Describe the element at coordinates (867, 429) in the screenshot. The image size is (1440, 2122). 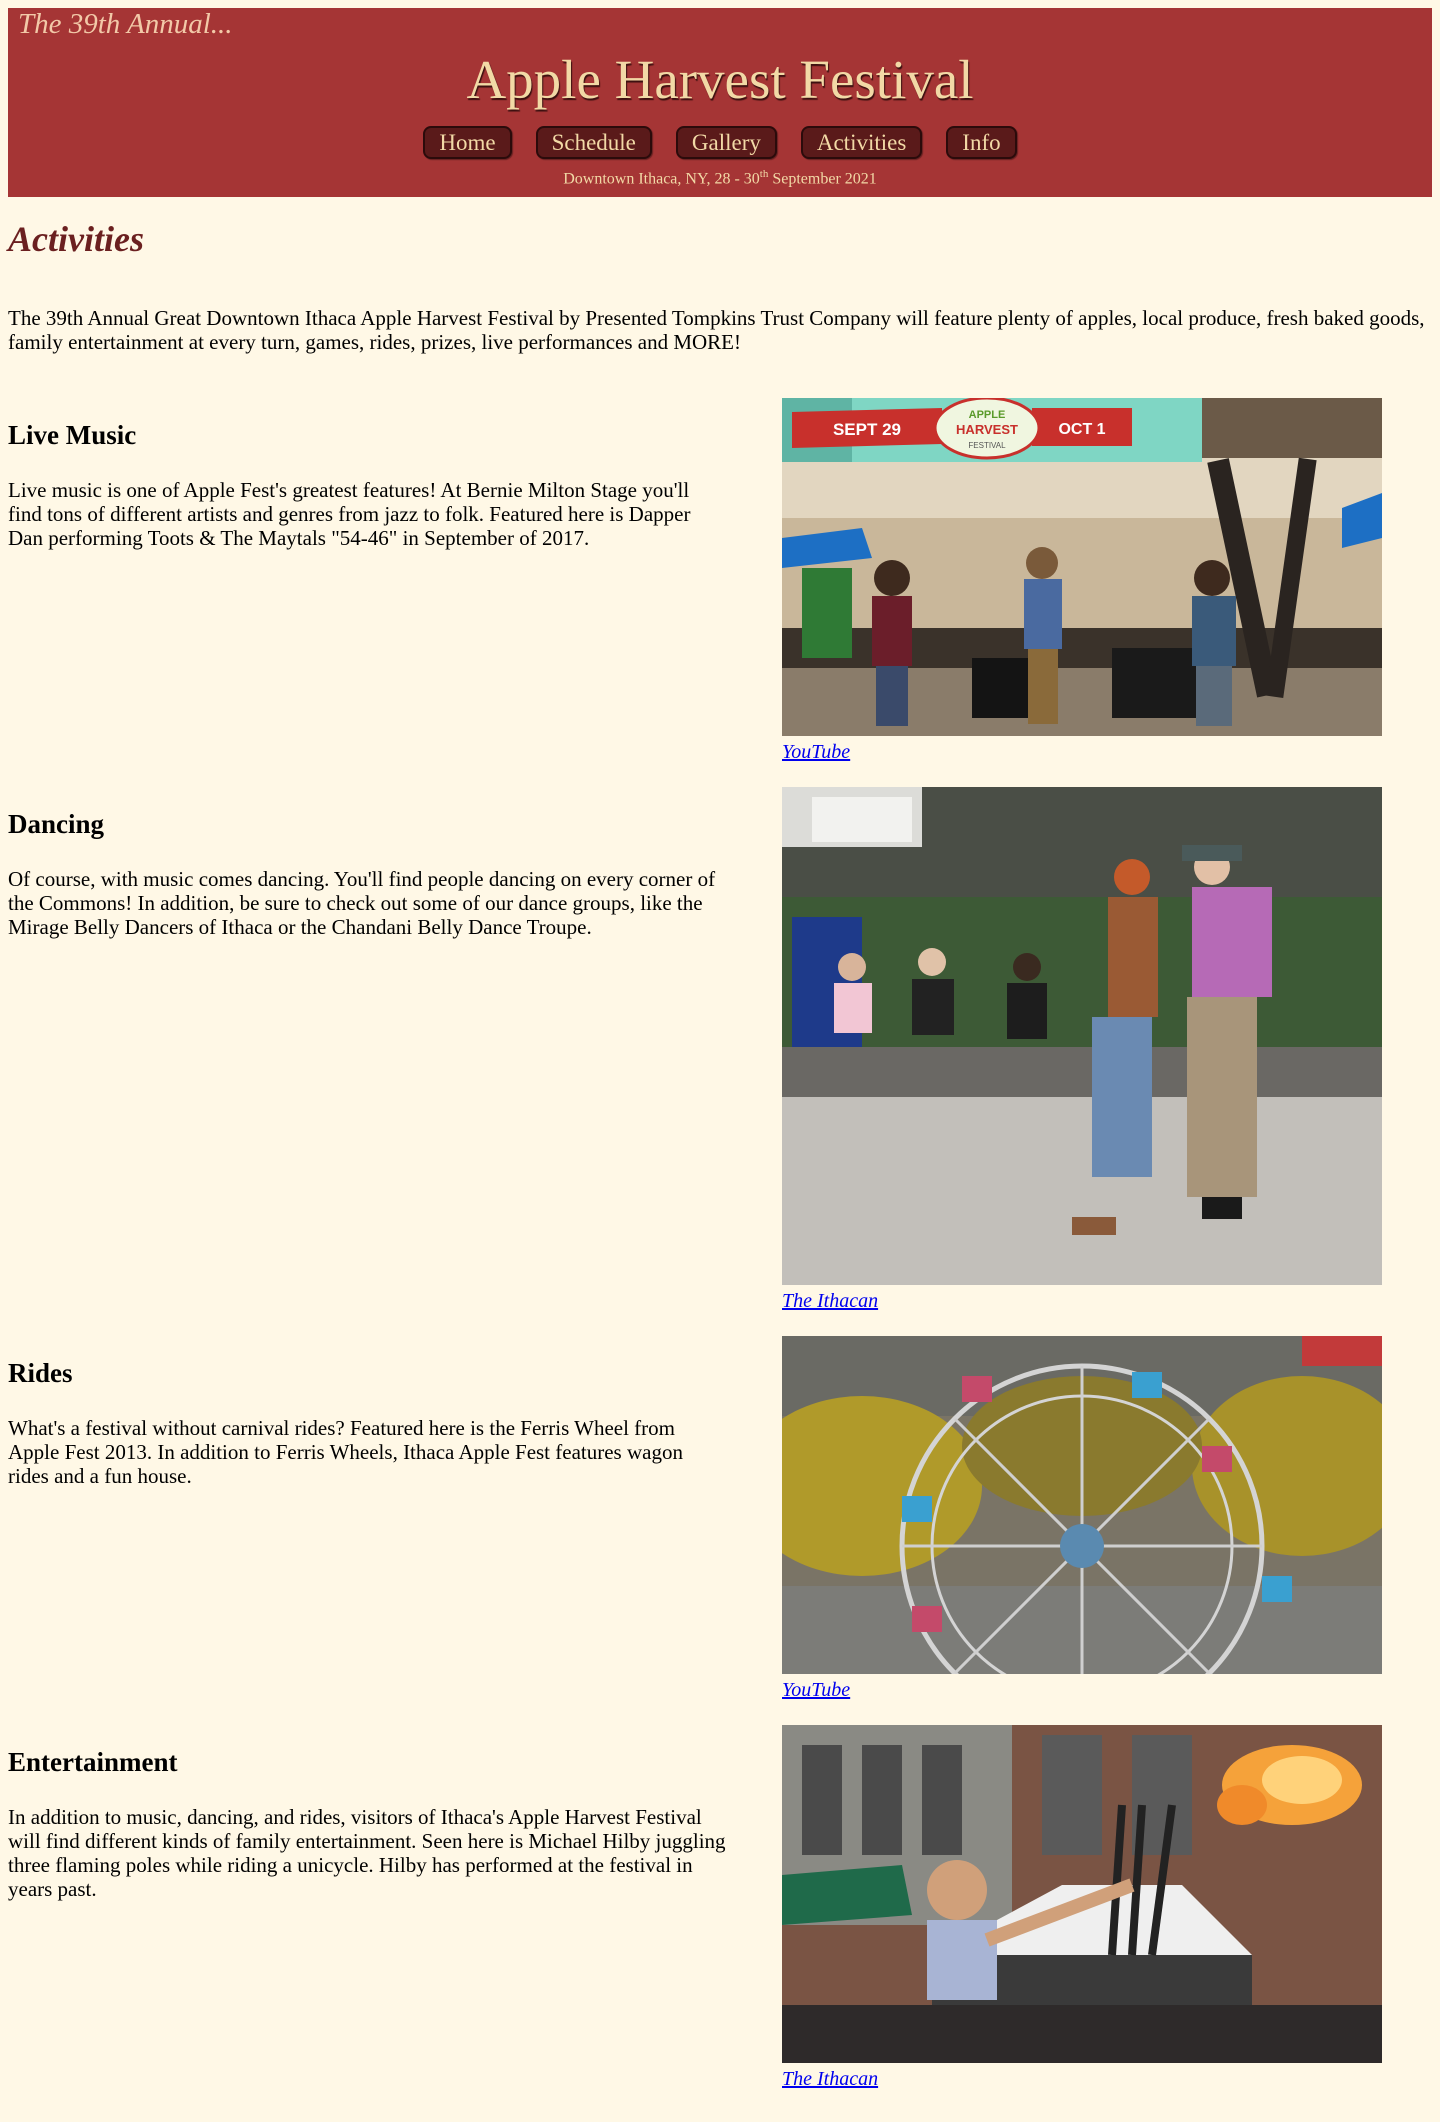
I see `banner-left-text: SEPT 29` at that location.